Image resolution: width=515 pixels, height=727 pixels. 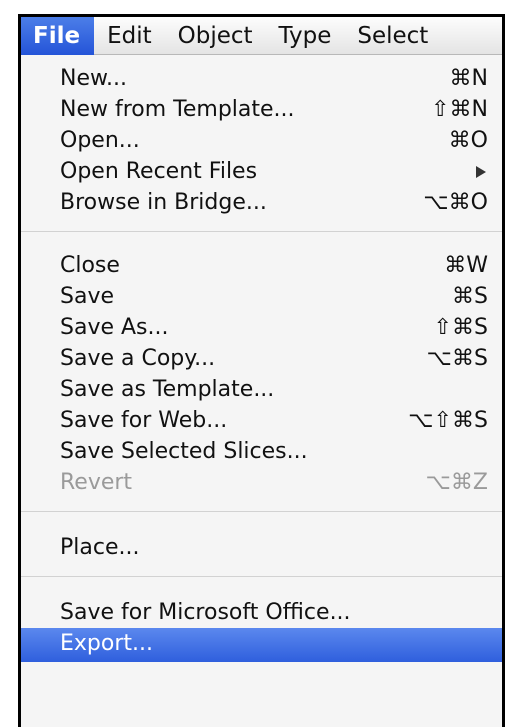 I want to click on menu-item-label: Close, so click(x=90, y=265).